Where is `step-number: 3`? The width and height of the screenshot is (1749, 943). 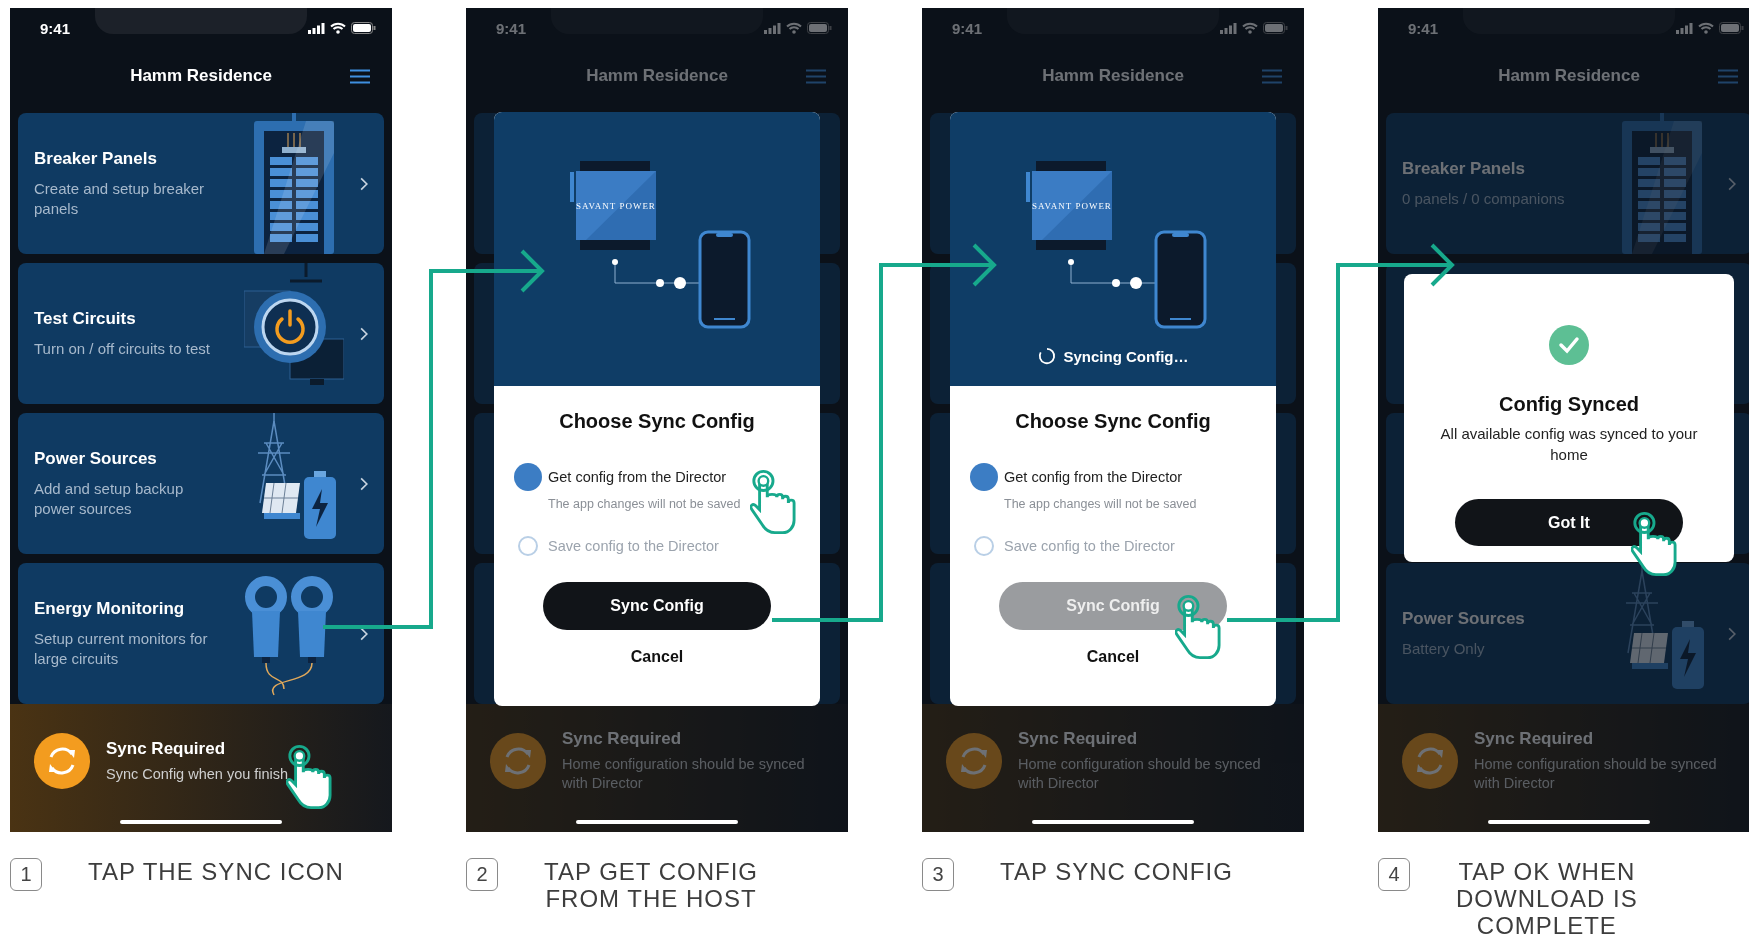 step-number: 3 is located at coordinates (938, 874).